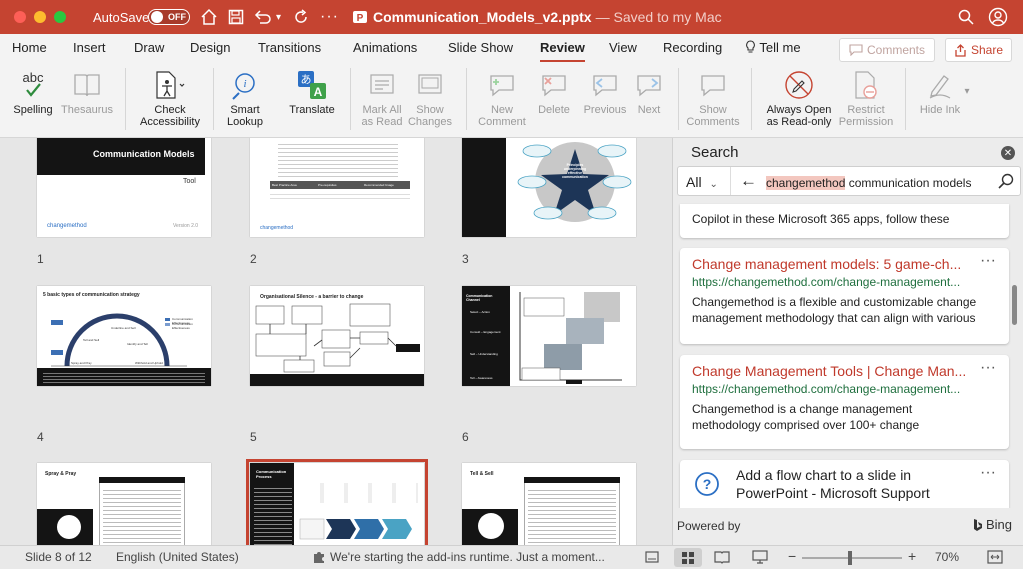  Describe the element at coordinates (360, 17) in the screenshot. I see `powerpoint-icon: P` at that location.